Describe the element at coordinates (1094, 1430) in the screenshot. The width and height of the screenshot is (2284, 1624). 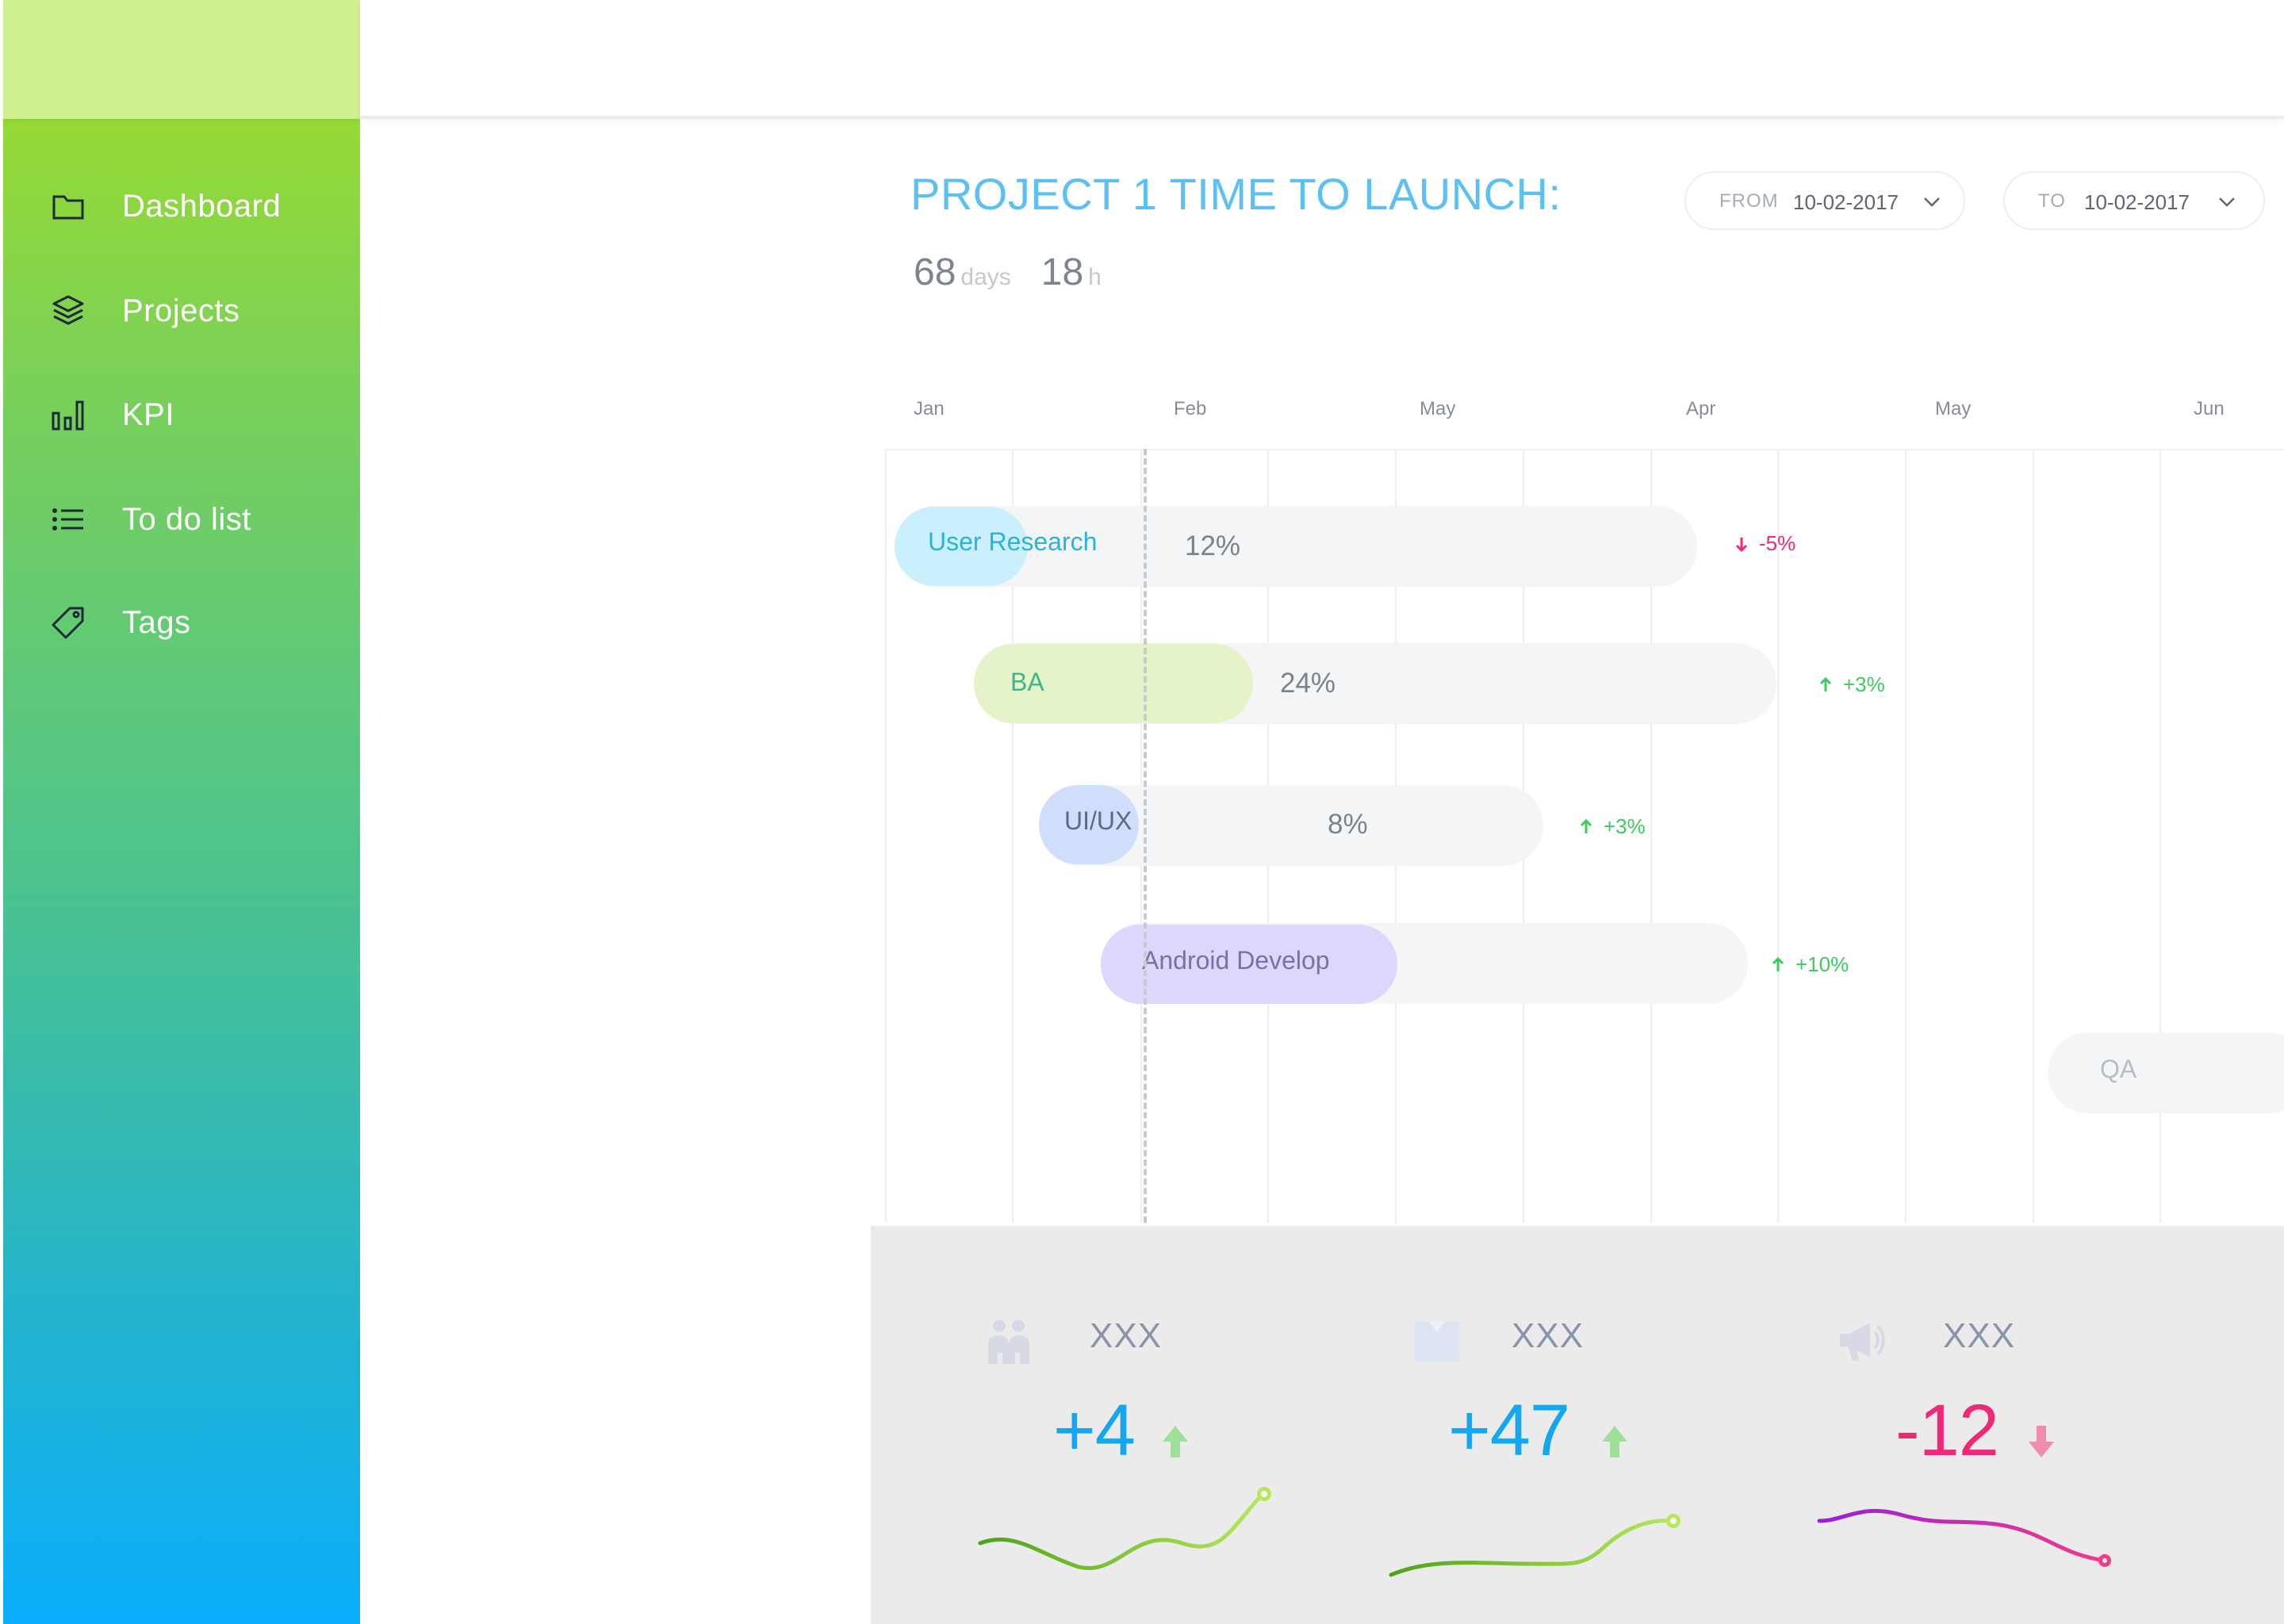
I see `stat-value: +4` at that location.